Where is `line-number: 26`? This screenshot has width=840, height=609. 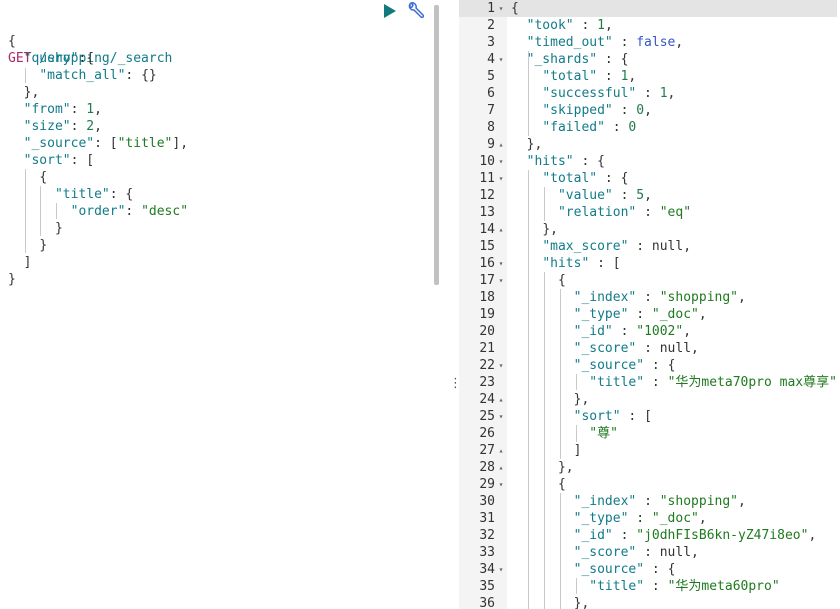
line-number: 26 is located at coordinates (487, 433).